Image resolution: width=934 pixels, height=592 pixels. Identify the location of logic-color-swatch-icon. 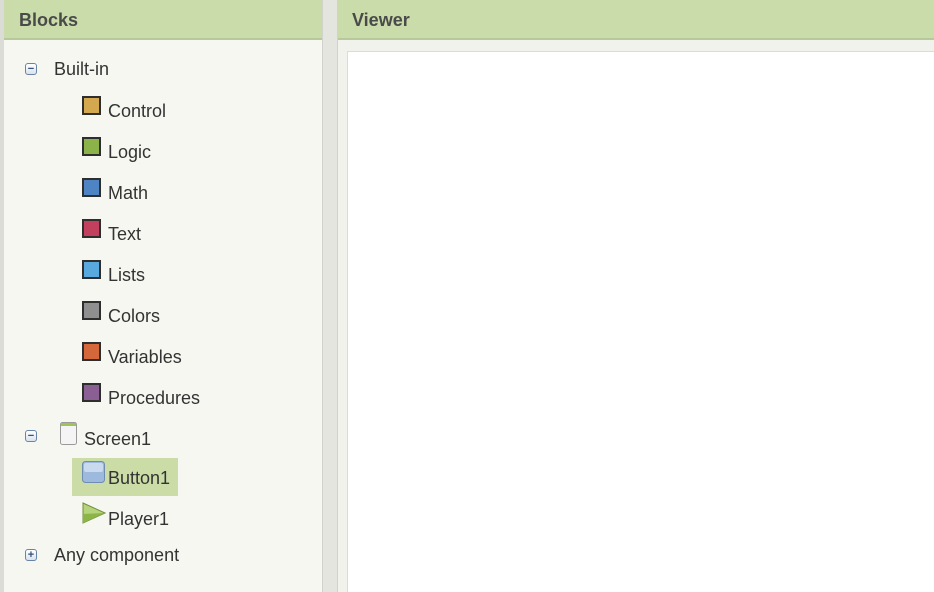
(91, 146).